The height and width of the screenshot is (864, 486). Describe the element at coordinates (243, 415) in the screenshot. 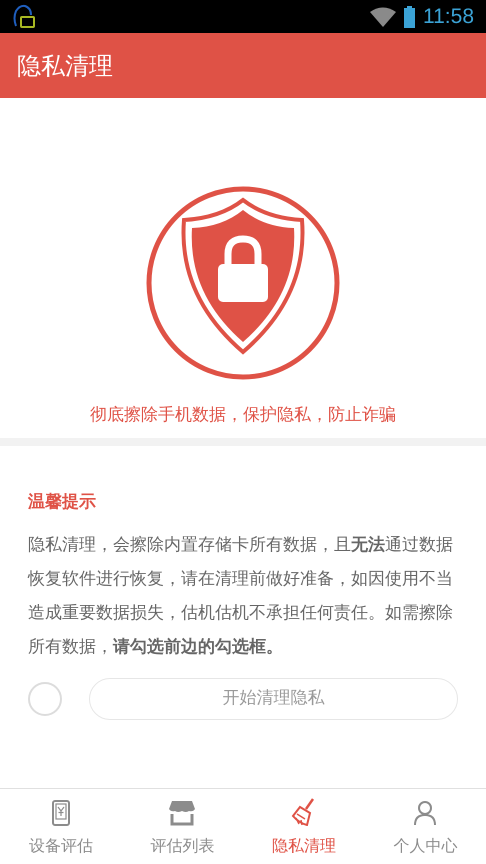

I see `tagline: 彻底擦除手机数据，保护隐私，防止诈骗` at that location.